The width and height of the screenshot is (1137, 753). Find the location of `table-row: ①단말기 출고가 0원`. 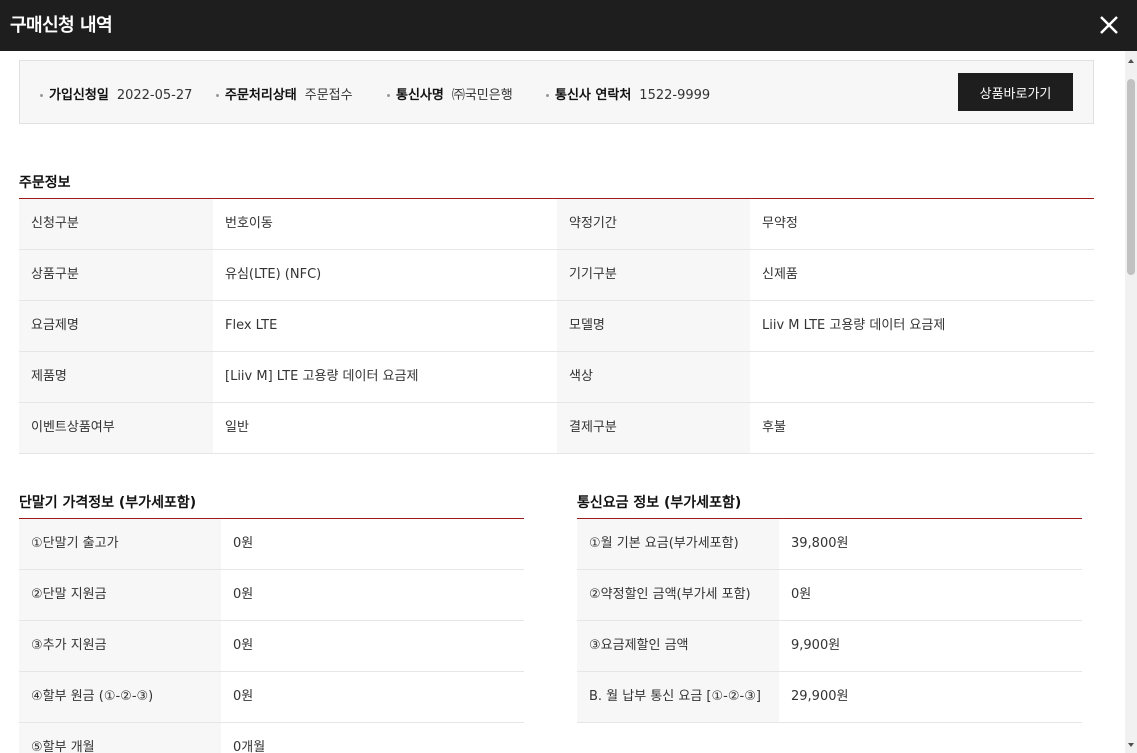

table-row: ①단말기 출고가 0원 is located at coordinates (271, 544).